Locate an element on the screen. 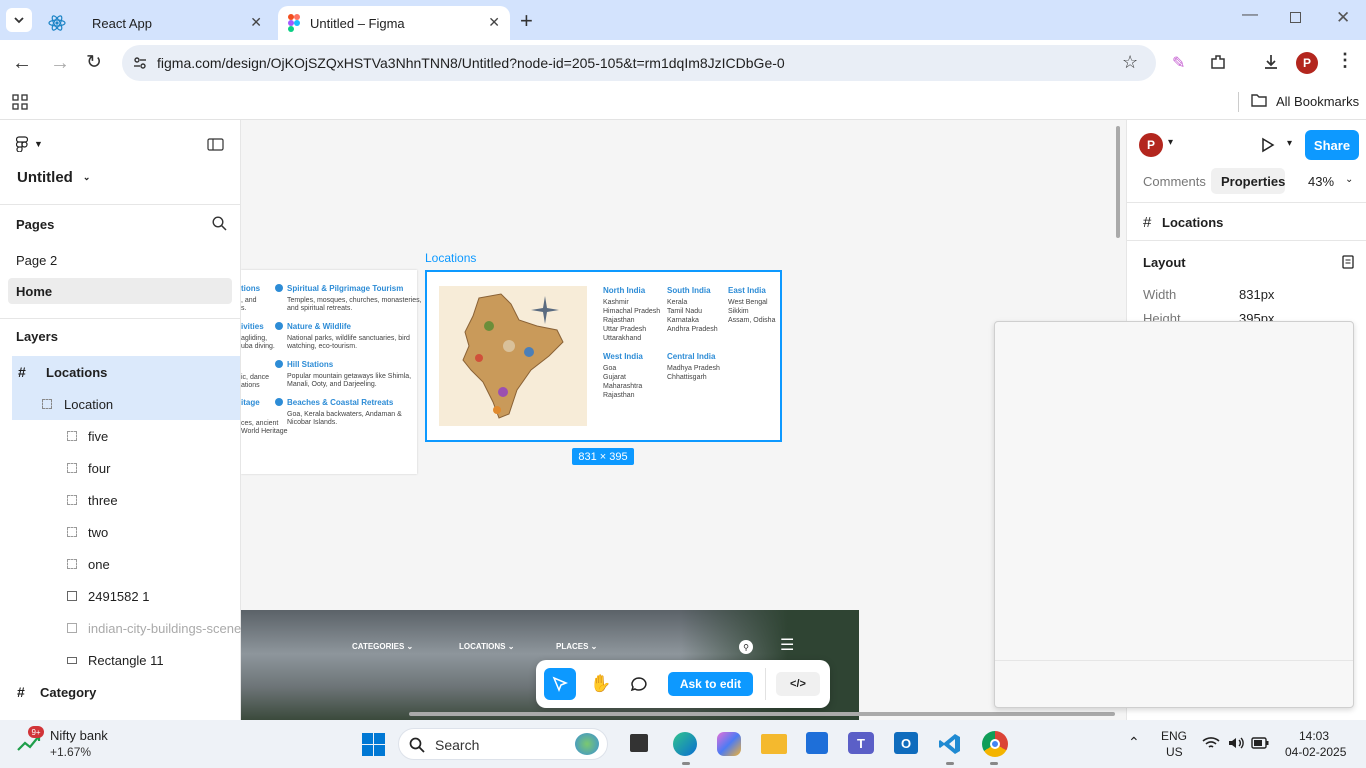  layer-item: five is located at coordinates (120, 436).